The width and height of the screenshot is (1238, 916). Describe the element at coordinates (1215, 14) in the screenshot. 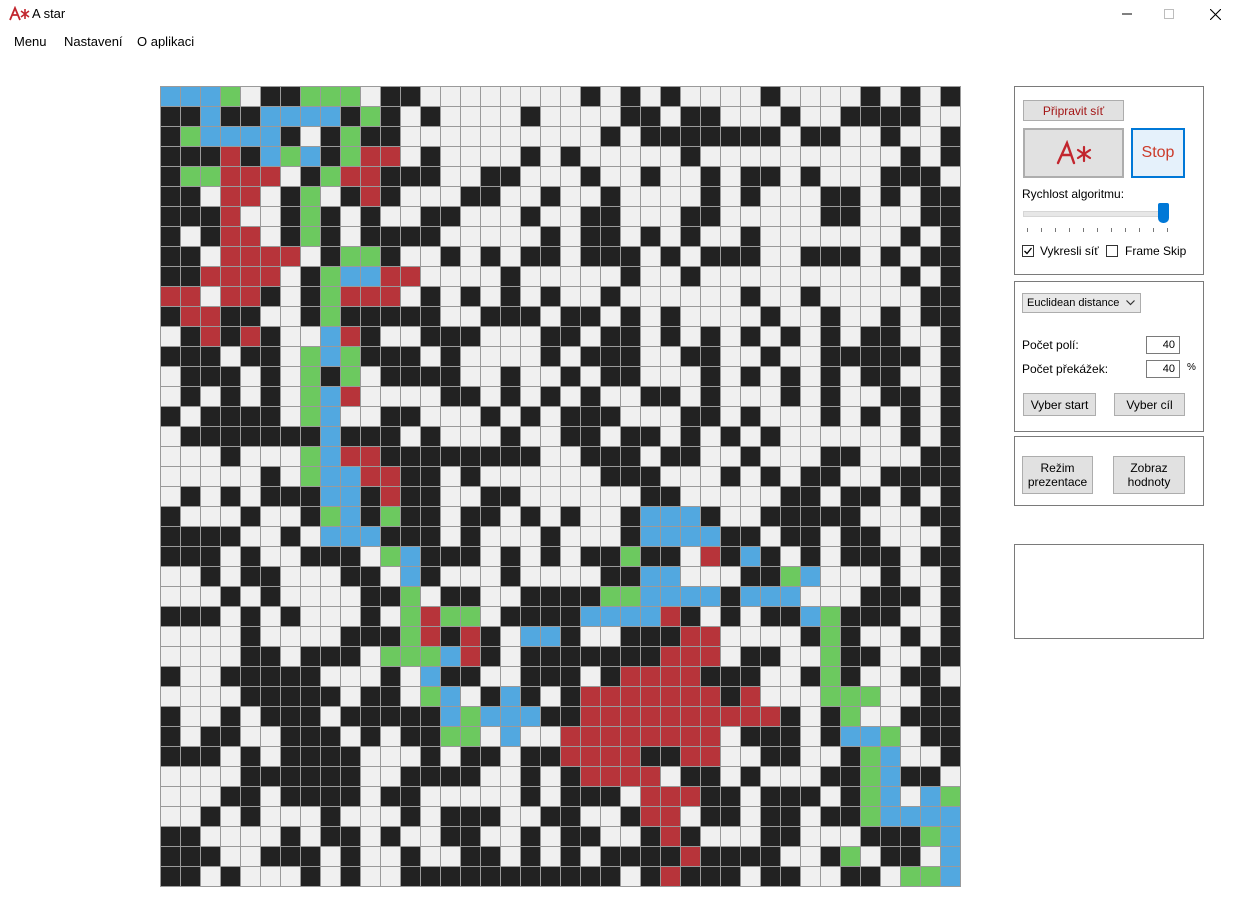

I see `close-button` at that location.